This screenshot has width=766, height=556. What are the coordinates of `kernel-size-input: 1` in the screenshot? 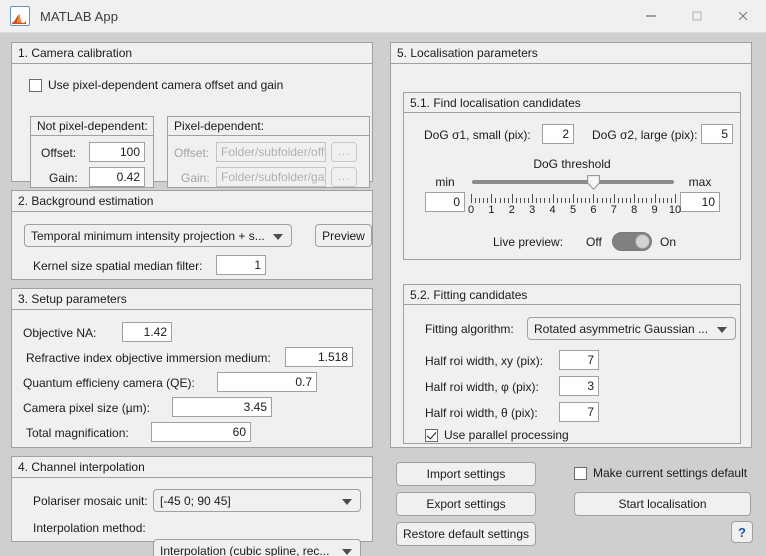 It's located at (241, 265).